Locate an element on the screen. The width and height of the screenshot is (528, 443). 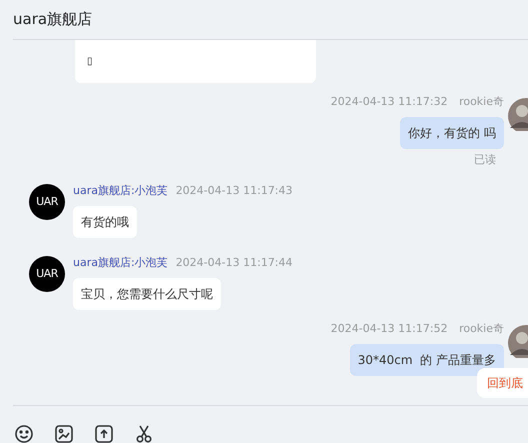
message-bubble: 30*40cm 的 产品重量多 is located at coordinates (427, 360).